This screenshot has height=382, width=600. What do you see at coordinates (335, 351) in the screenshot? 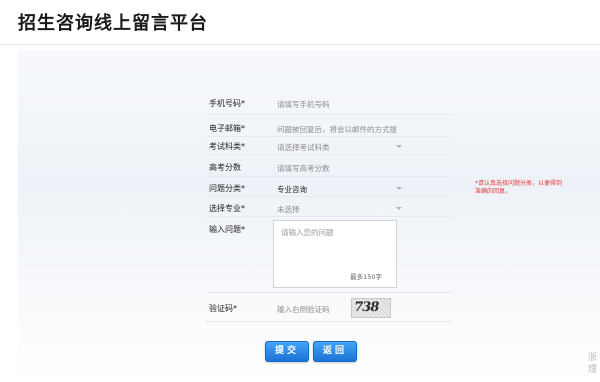
I see `back-button: 返回` at bounding box center [335, 351].